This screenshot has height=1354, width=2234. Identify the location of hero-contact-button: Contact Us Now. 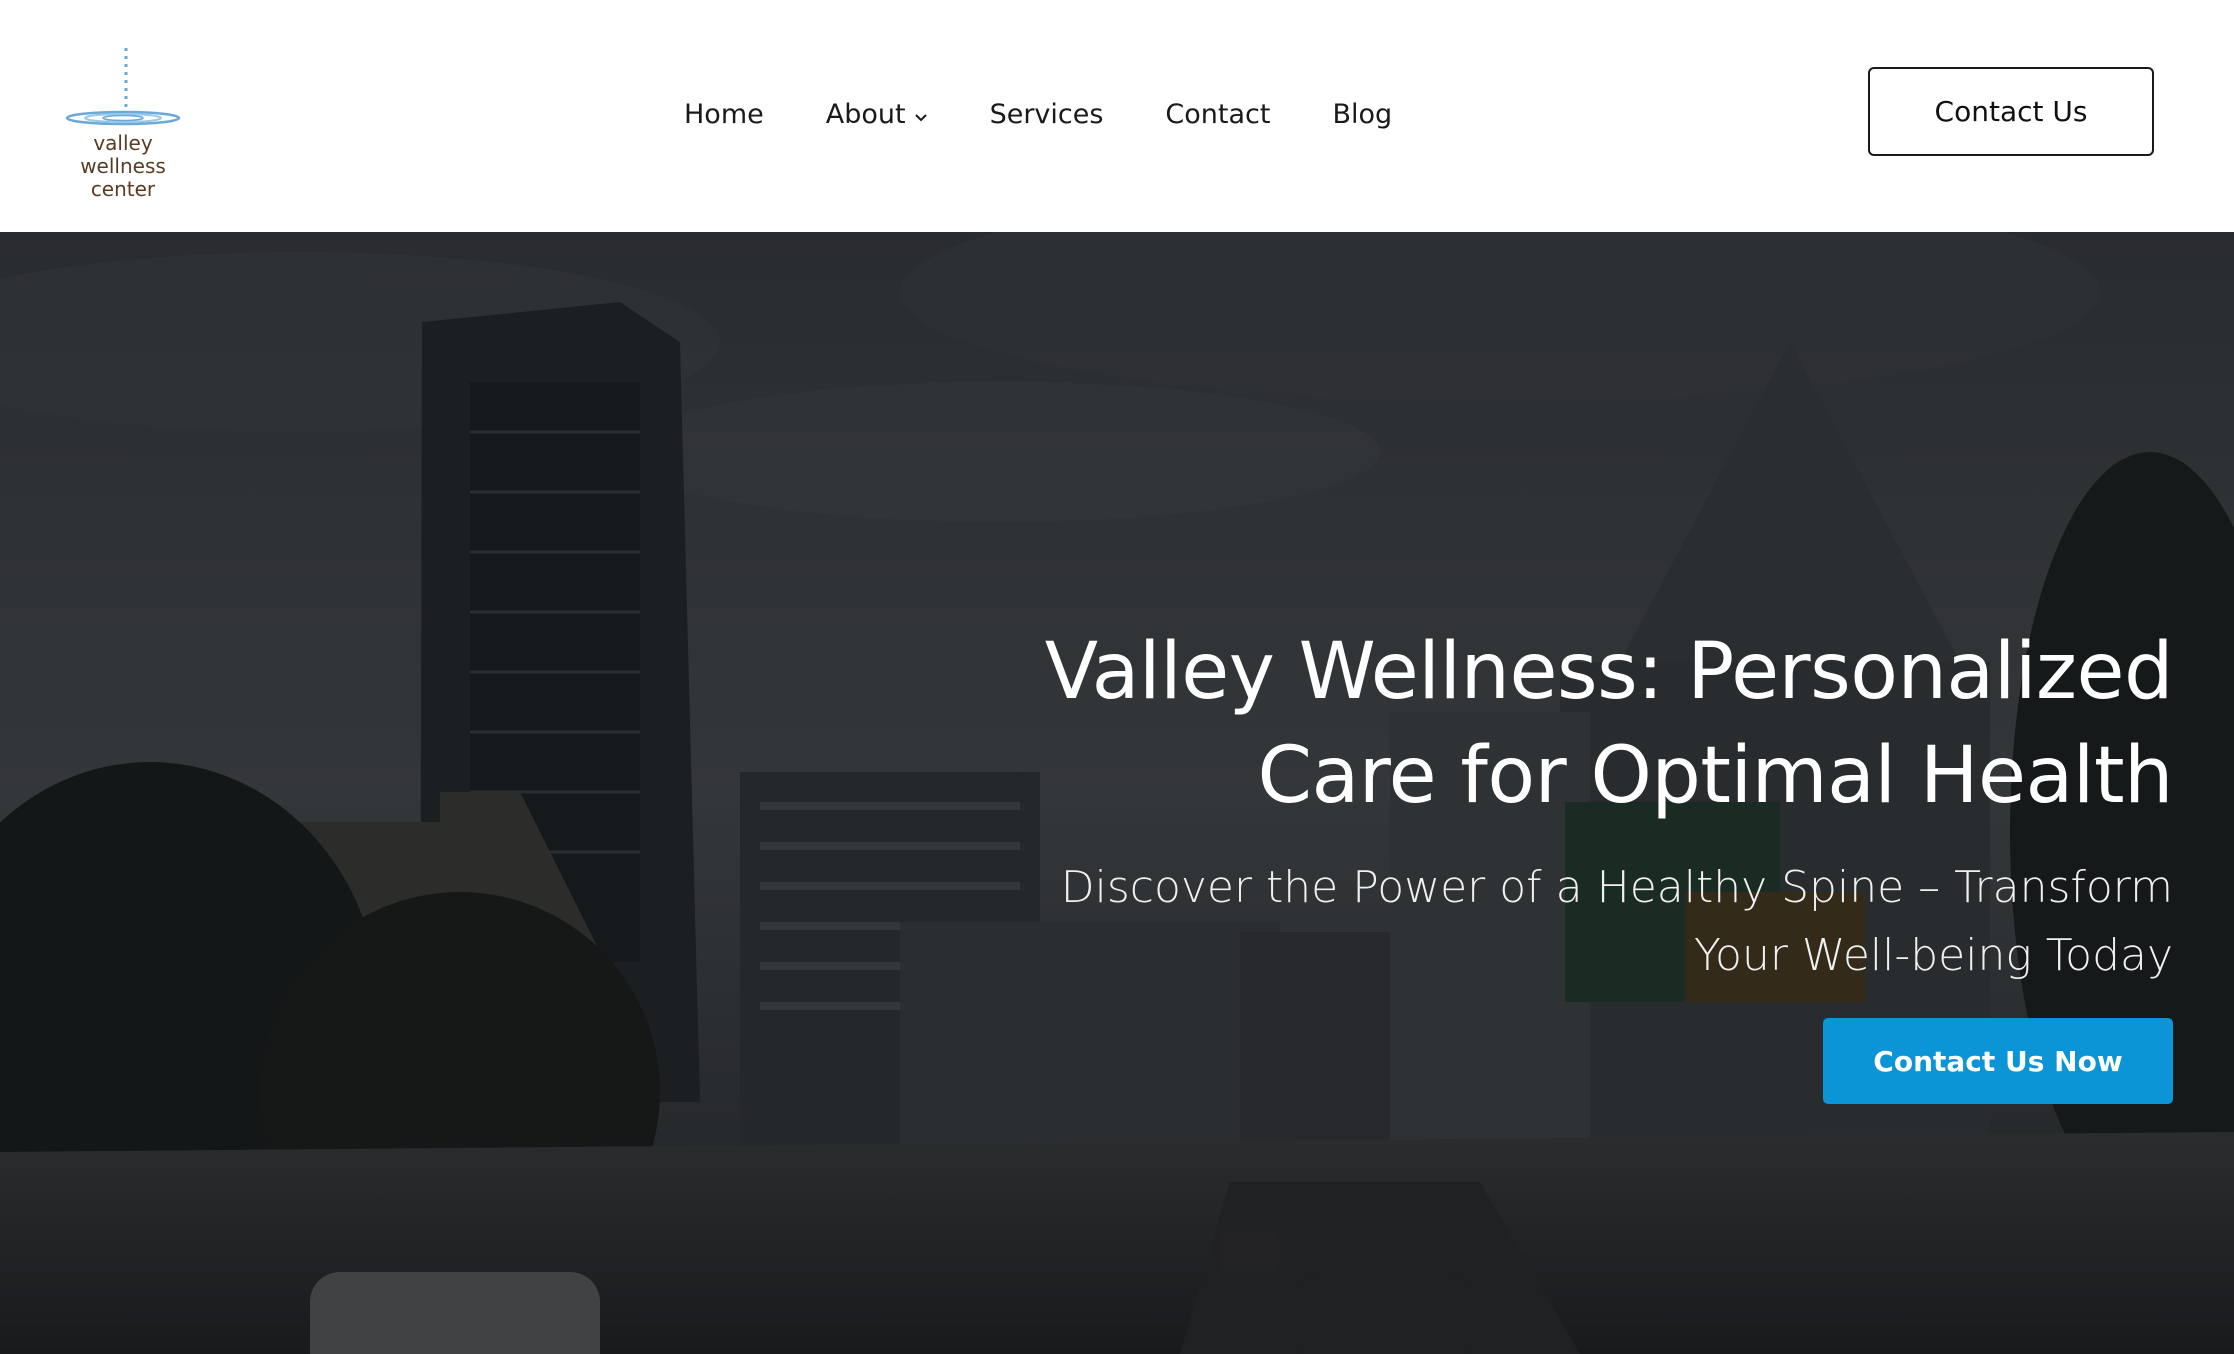
(1998, 1061).